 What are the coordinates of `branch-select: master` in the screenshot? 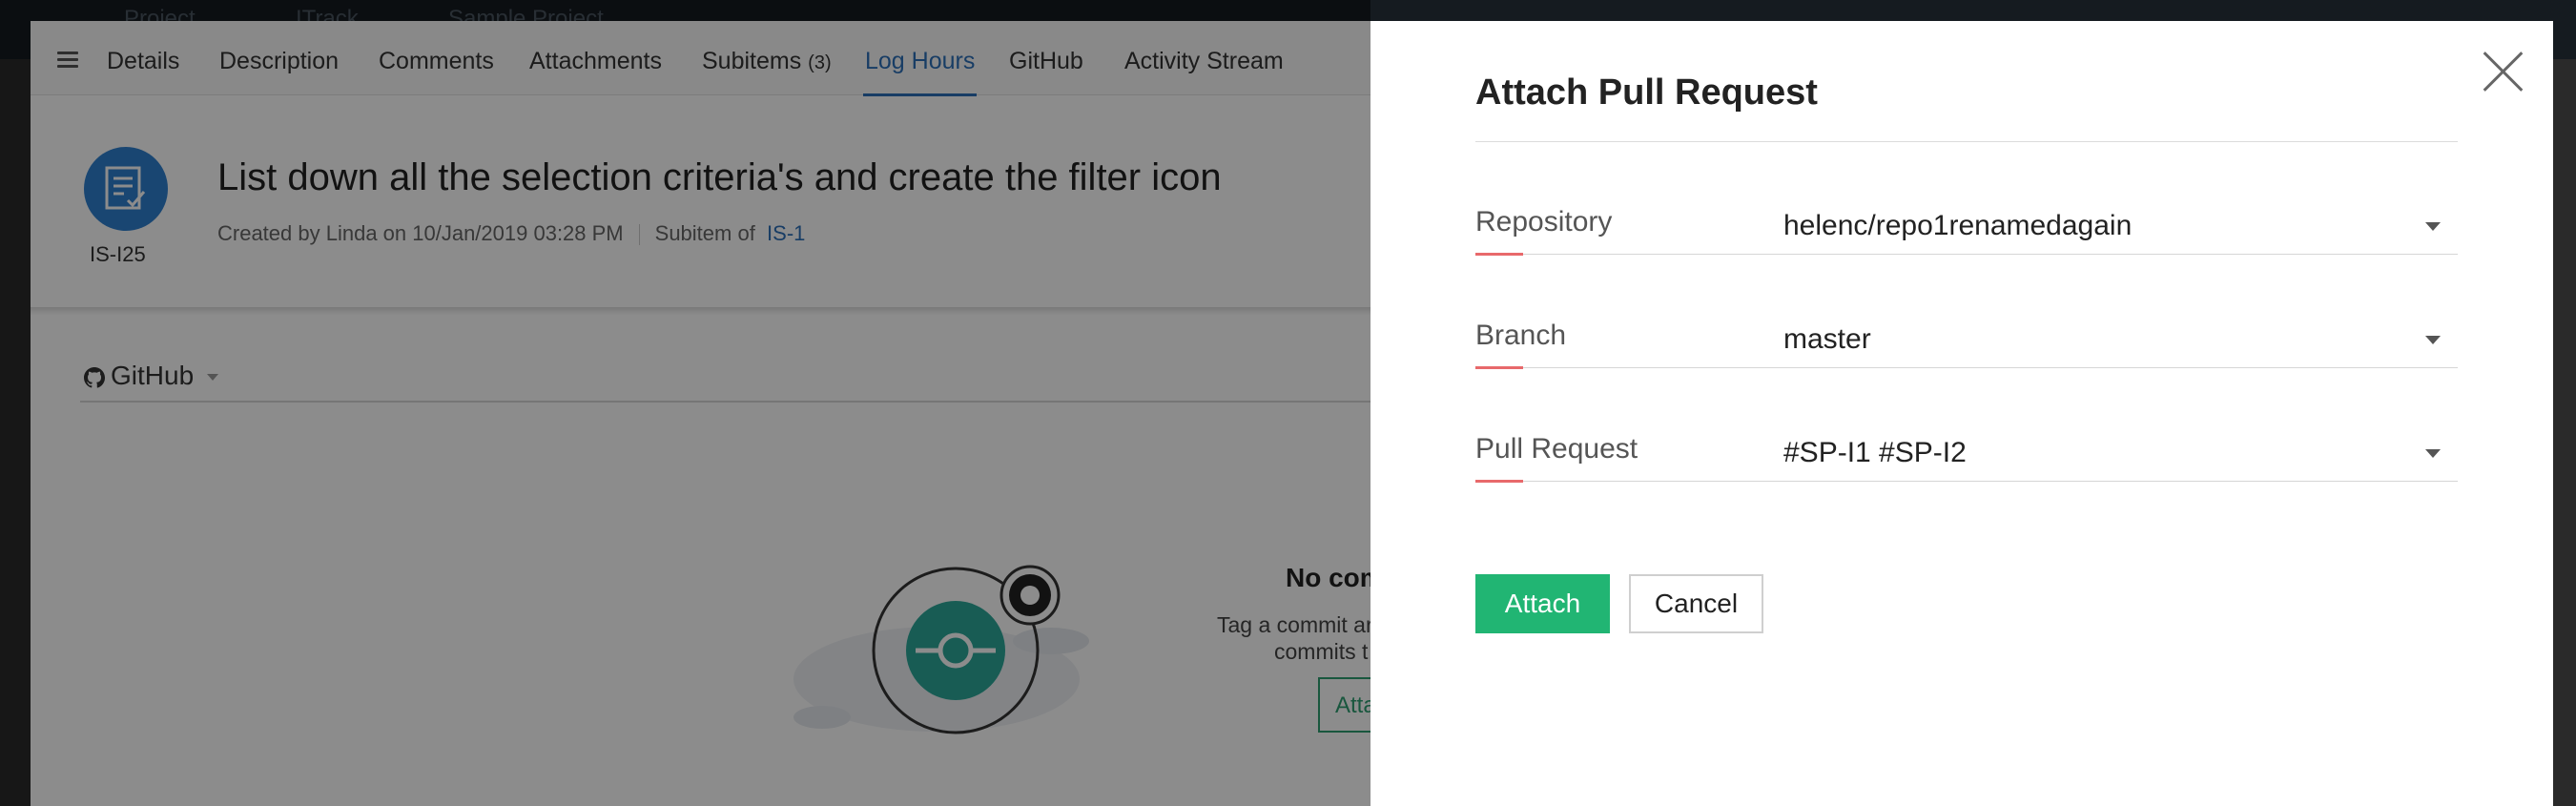 It's located at (1827, 339).